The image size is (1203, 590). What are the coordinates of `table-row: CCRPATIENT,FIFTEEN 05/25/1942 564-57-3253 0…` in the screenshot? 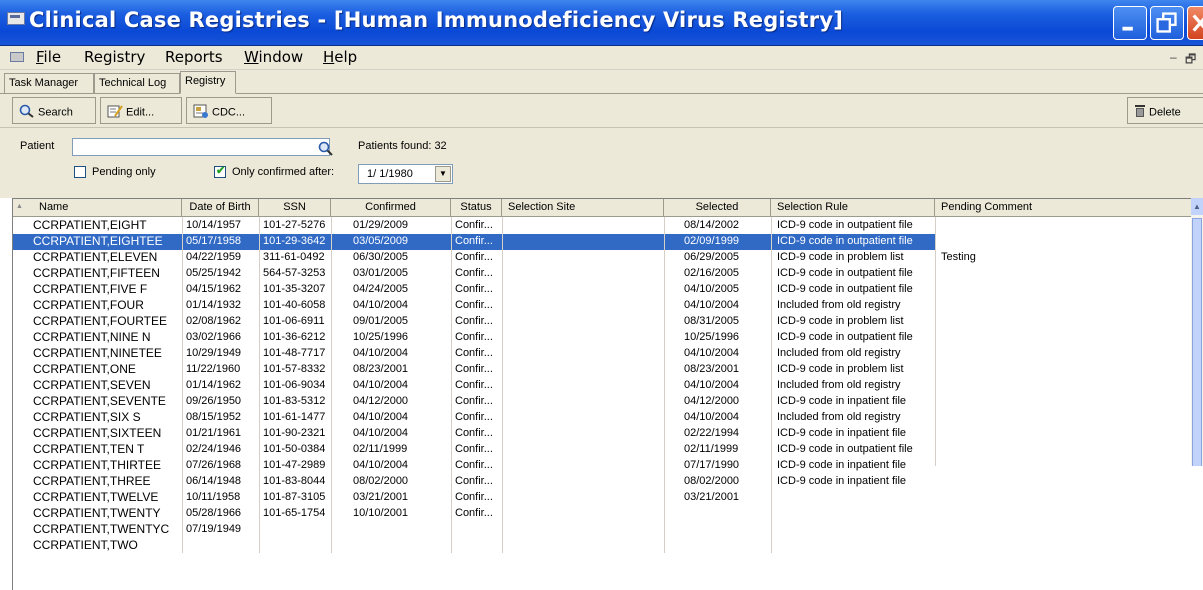 It's located at (474, 274).